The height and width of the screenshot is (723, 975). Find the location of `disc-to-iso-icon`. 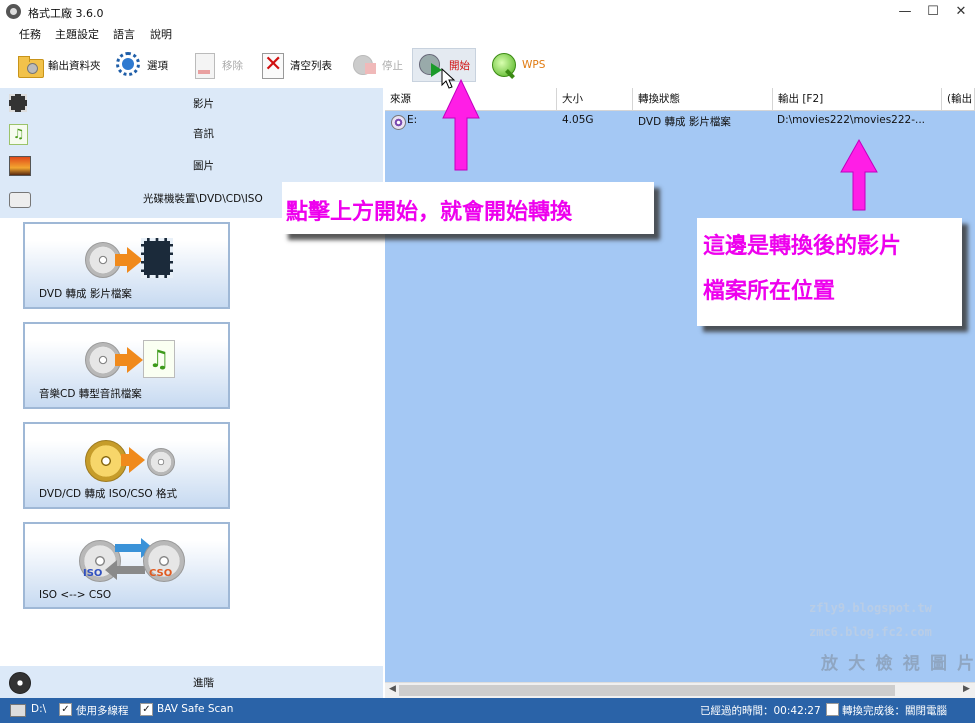

disc-to-iso-icon is located at coordinates (135, 458).